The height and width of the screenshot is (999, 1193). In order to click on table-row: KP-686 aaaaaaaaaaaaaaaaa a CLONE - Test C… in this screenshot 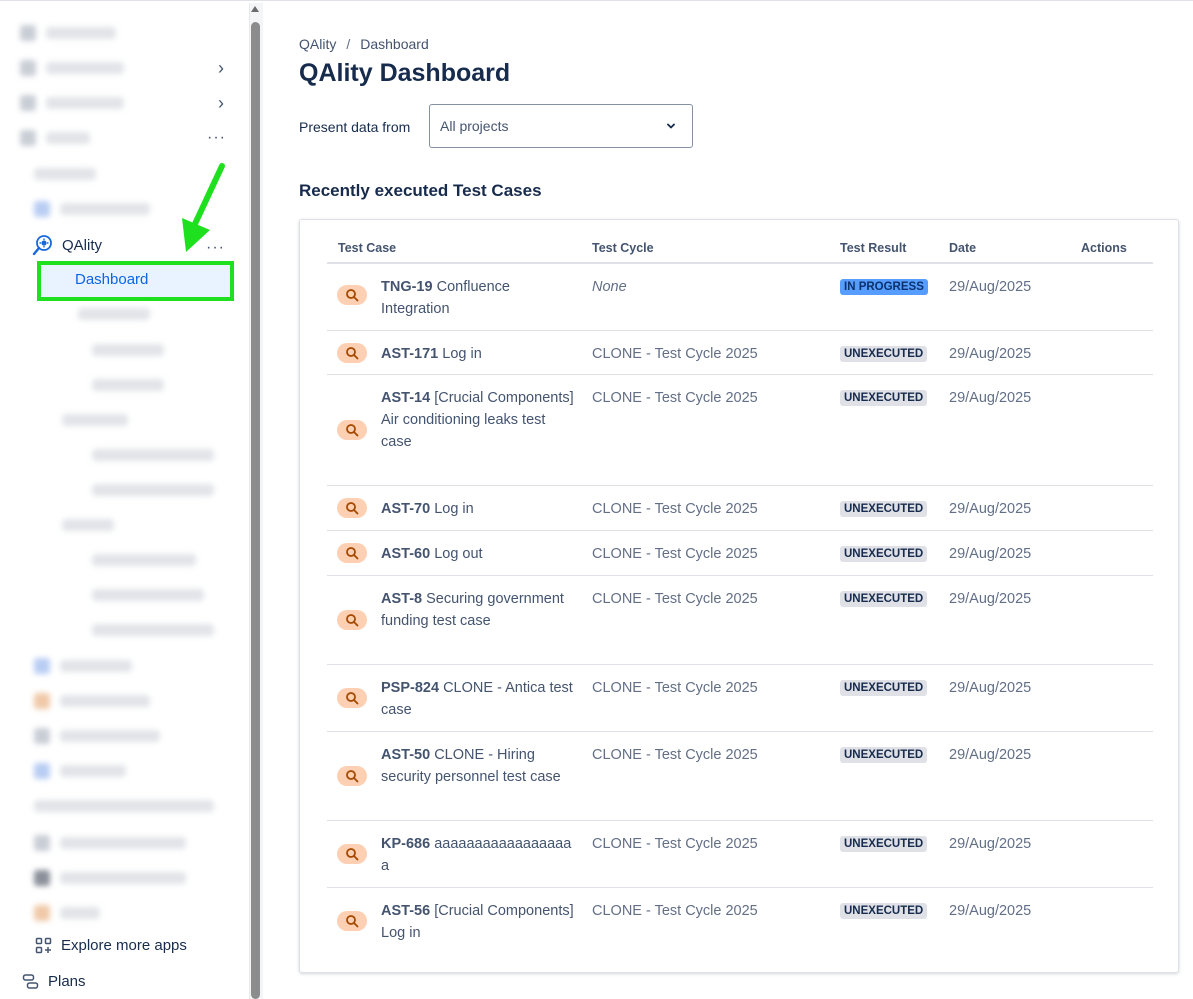, I will do `click(740, 854)`.